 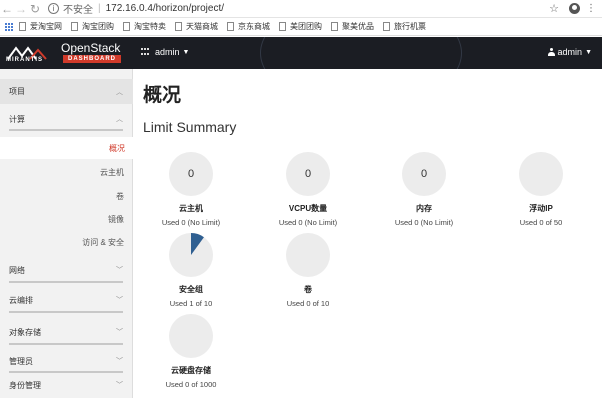 I want to click on sidebar-category-identity: 身份管理 ﹀, so click(x=66, y=385).